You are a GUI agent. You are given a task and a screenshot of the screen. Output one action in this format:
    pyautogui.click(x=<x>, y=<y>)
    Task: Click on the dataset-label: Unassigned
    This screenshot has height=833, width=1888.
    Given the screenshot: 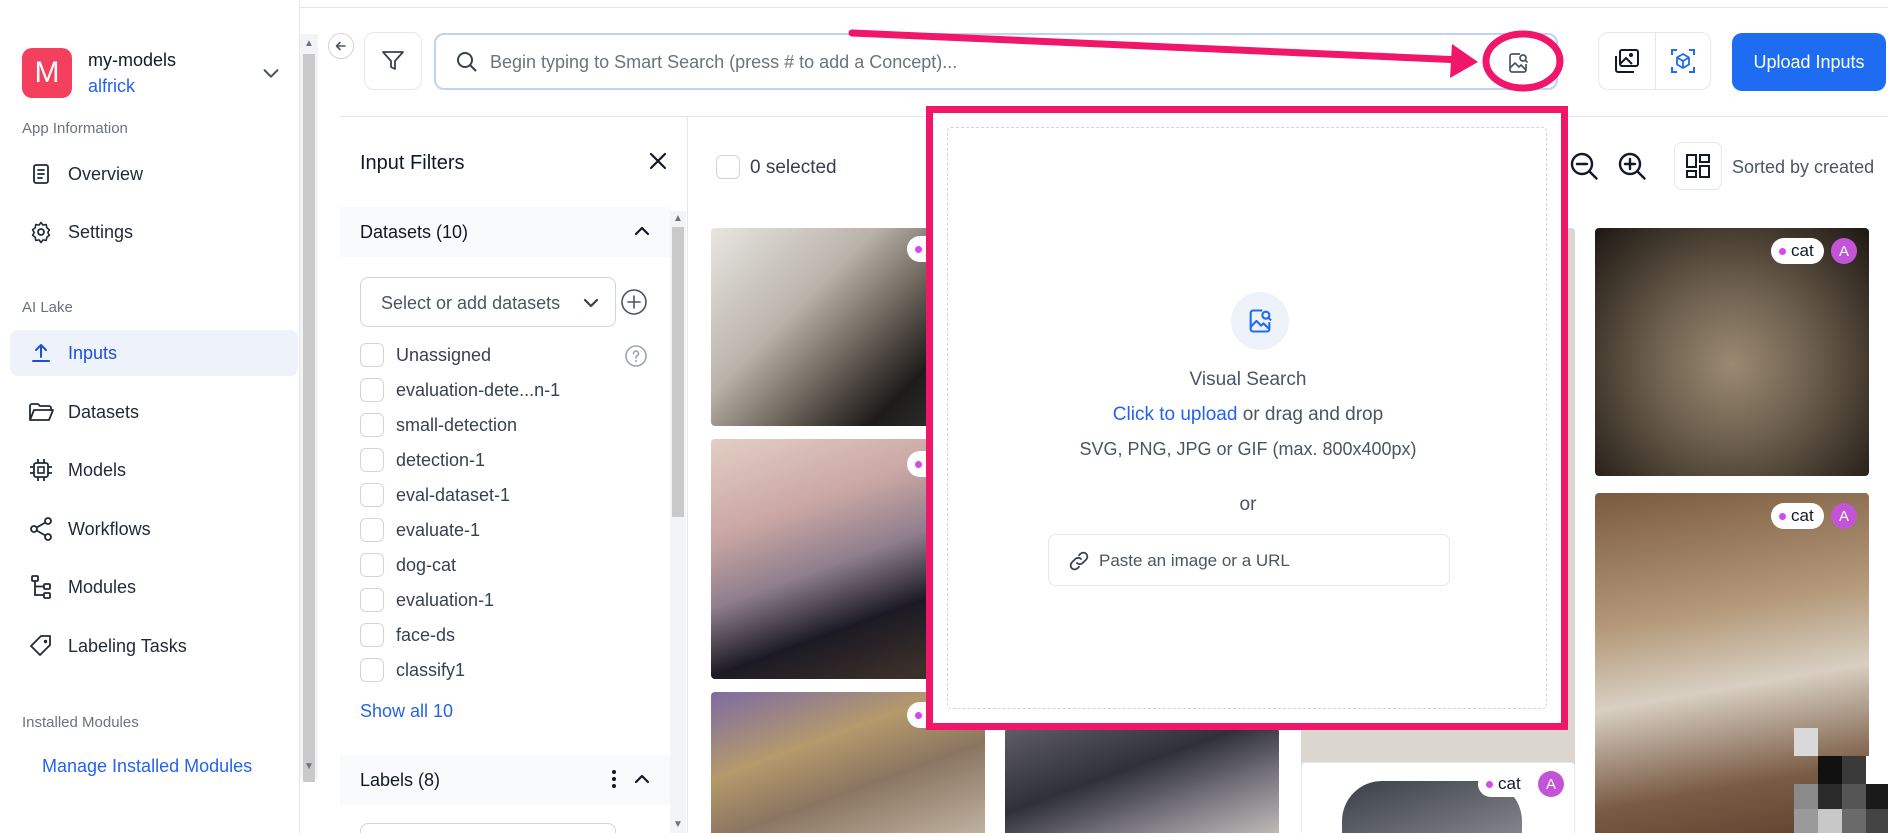 What is the action you would take?
    pyautogui.click(x=444, y=354)
    